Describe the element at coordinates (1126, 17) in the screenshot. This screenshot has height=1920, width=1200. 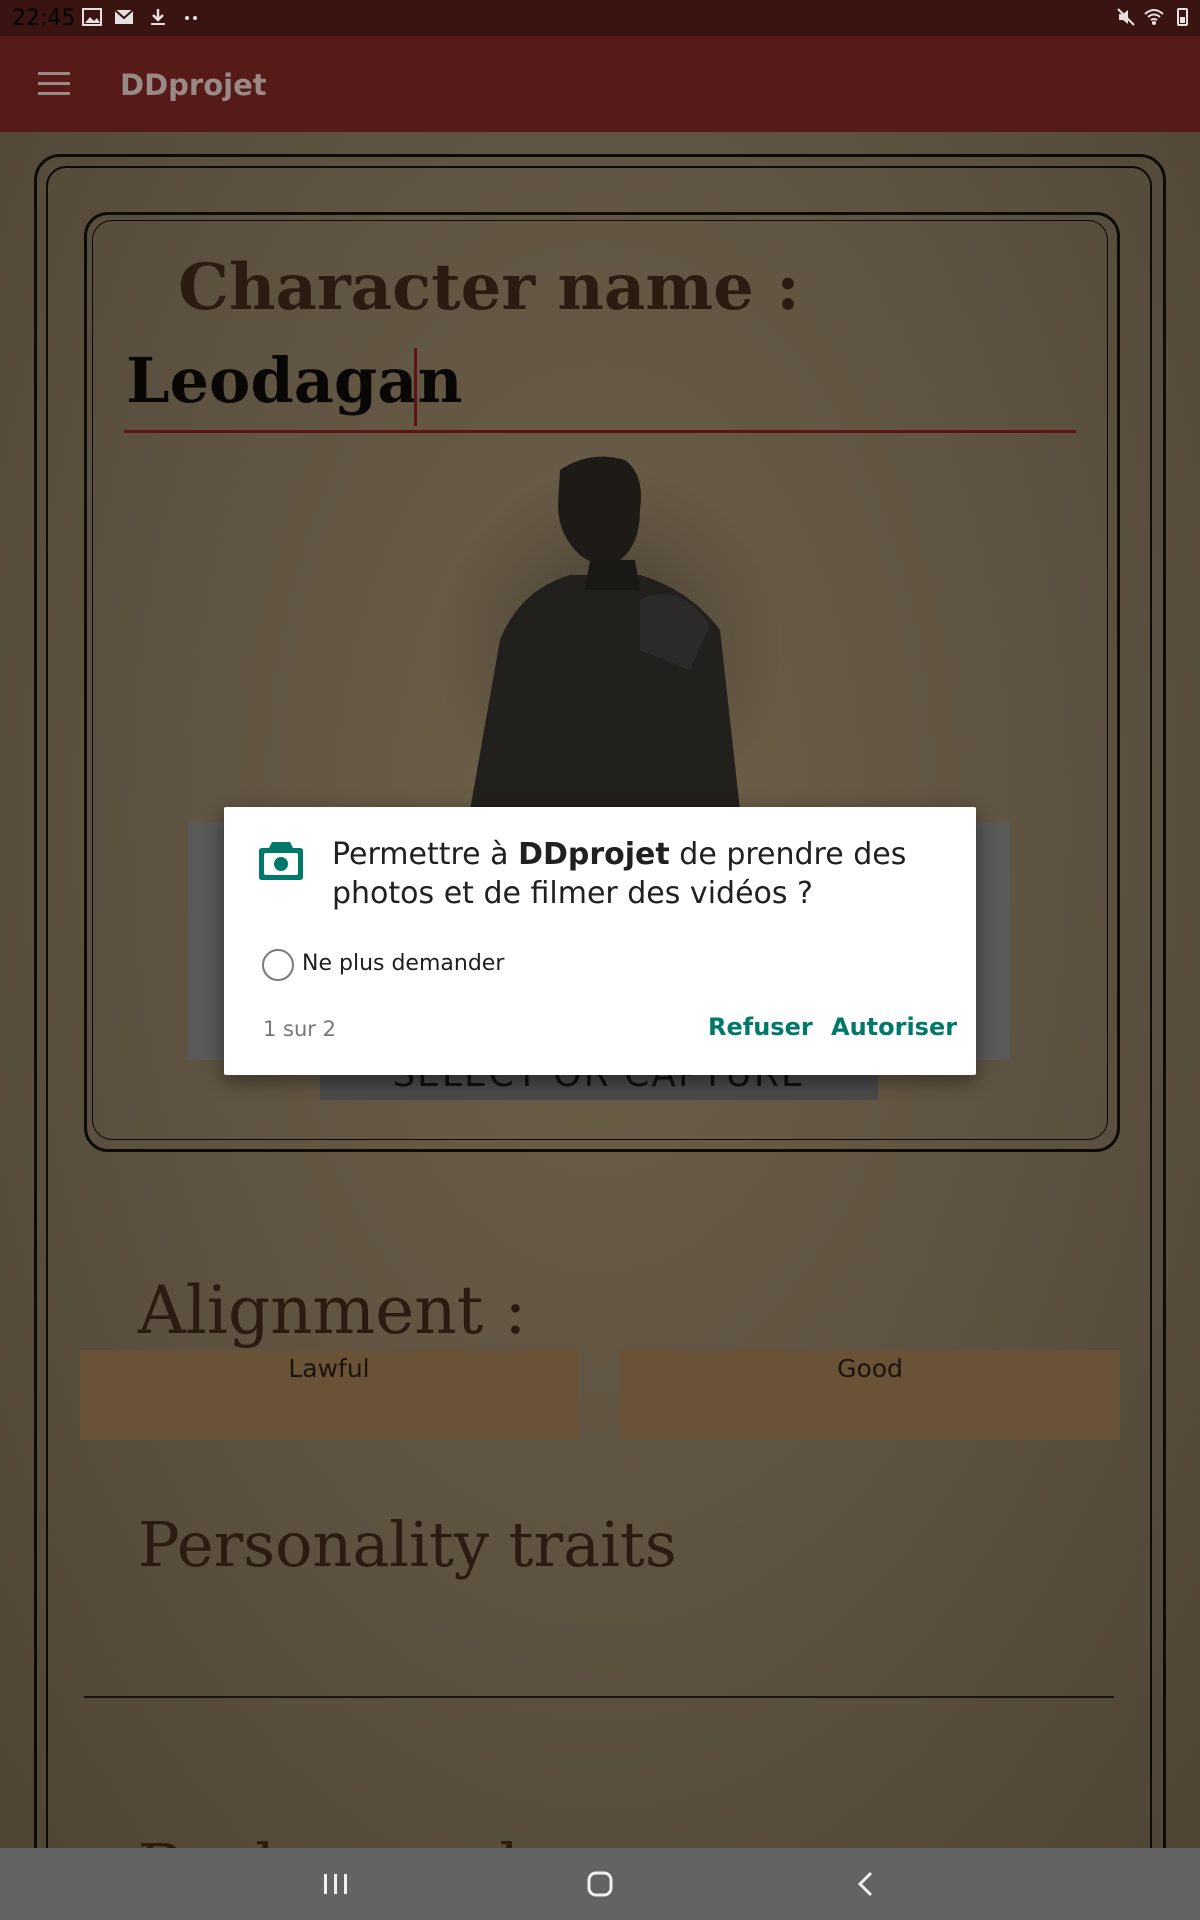
I see `mute-icon` at that location.